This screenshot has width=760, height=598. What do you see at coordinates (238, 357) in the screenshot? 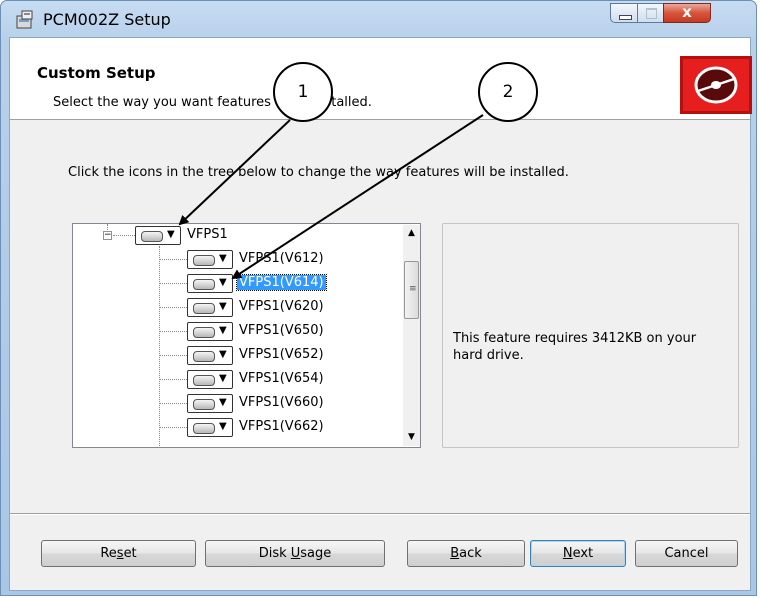
I see `tree-item: ▼ VFPS1(V652)` at bounding box center [238, 357].